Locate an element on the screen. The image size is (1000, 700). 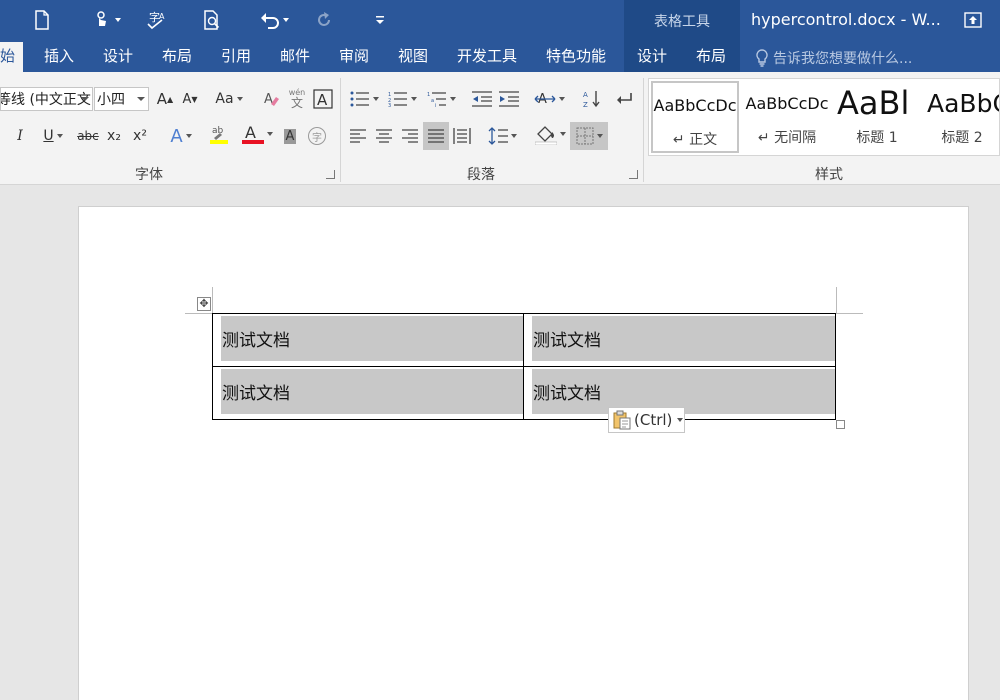
ribbon-display-options-icon is located at coordinates (973, 20).